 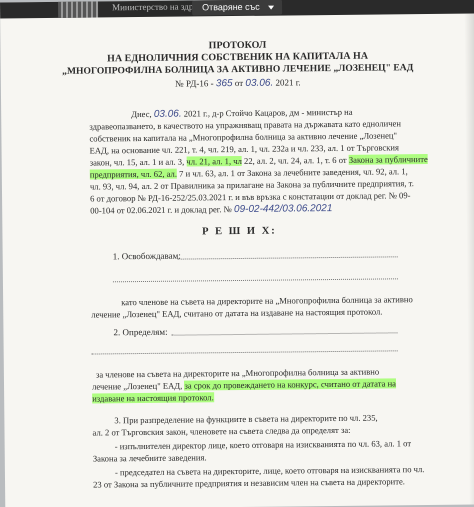 I want to click on chevron-down-icon, so click(x=270, y=7).